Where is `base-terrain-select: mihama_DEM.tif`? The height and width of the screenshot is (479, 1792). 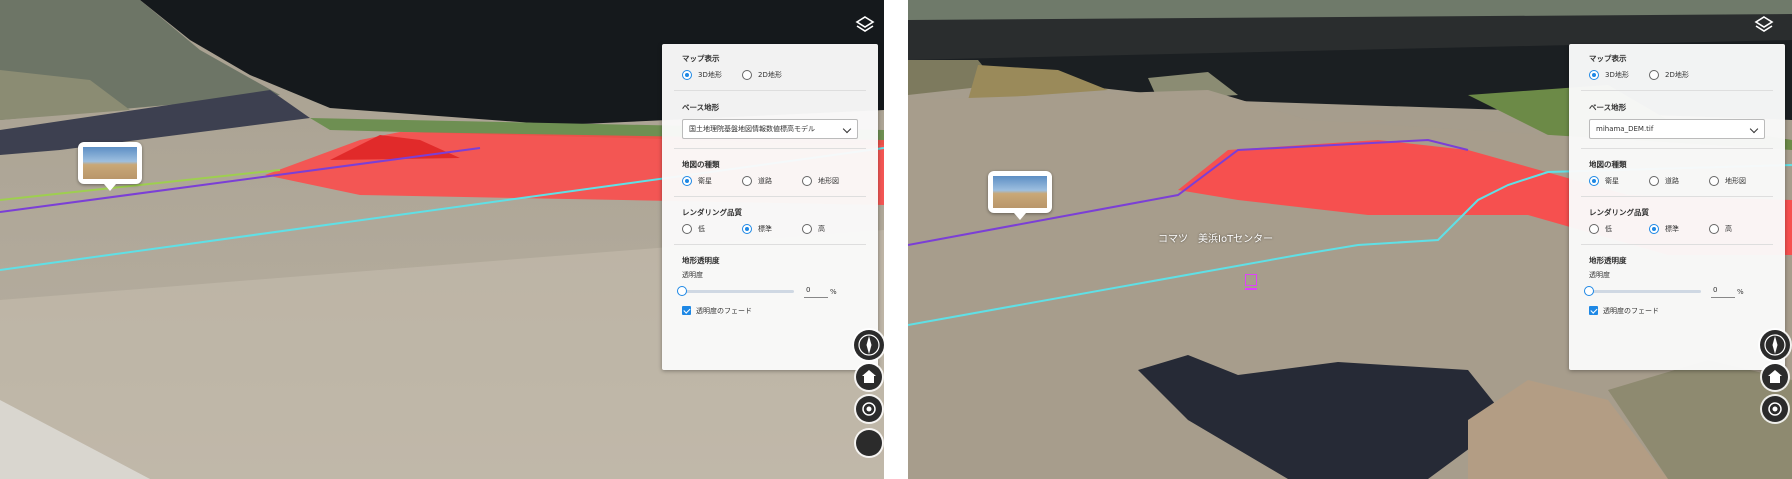 base-terrain-select: mihama_DEM.tif is located at coordinates (1677, 129).